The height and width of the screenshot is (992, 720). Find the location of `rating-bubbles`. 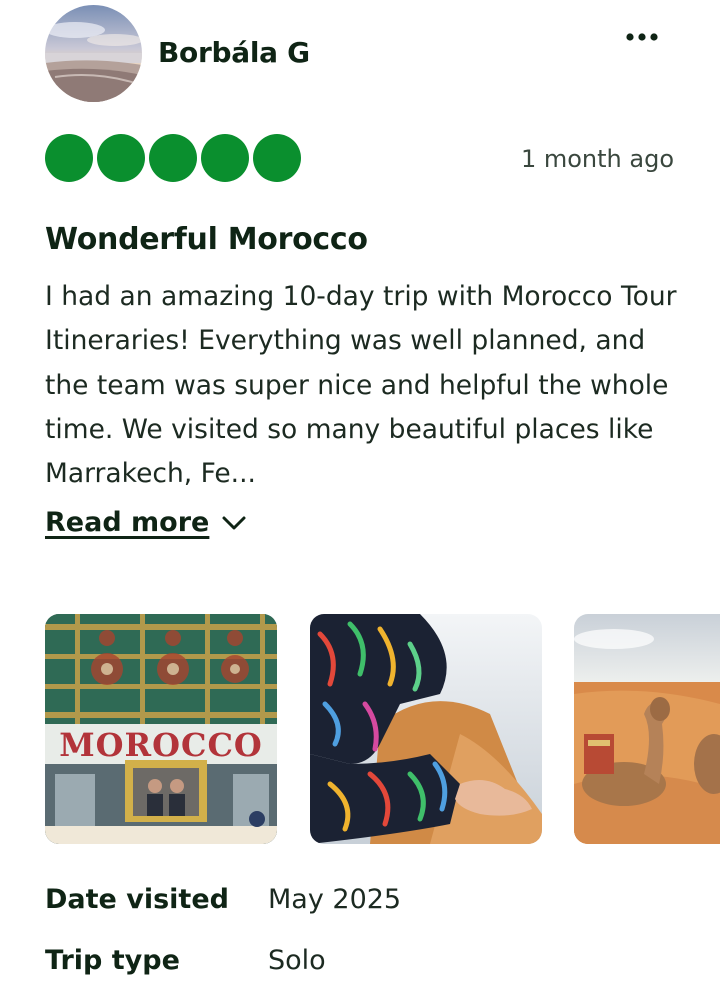

rating-bubbles is located at coordinates (173, 158).